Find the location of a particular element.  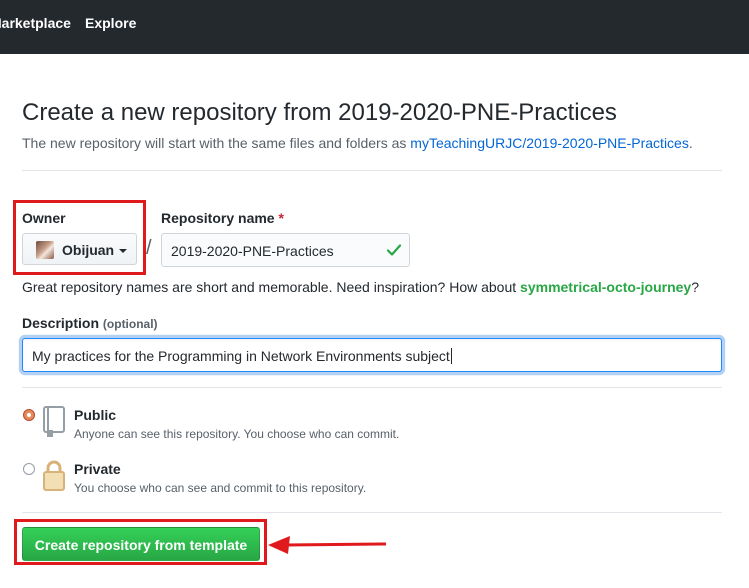

repo-name-label: Repository name * is located at coordinates (222, 218).